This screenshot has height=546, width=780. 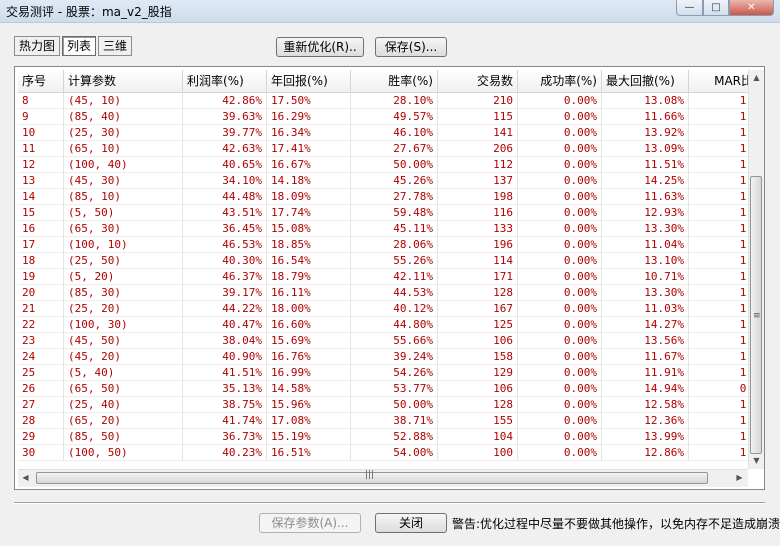 What do you see at coordinates (478, 81) in the screenshot?
I see `header-trade-count: 交易数` at bounding box center [478, 81].